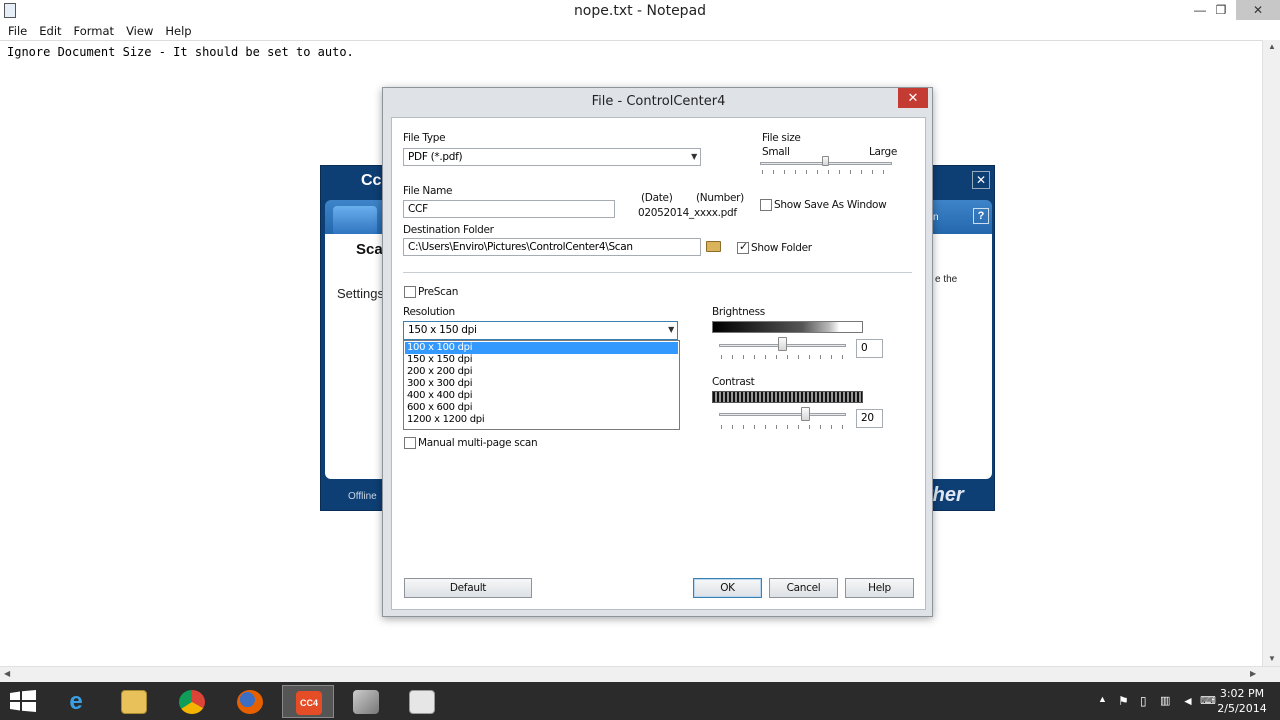 Image resolution: width=1280 pixels, height=720 pixels. I want to click on menu-edit: Edit, so click(50, 31).